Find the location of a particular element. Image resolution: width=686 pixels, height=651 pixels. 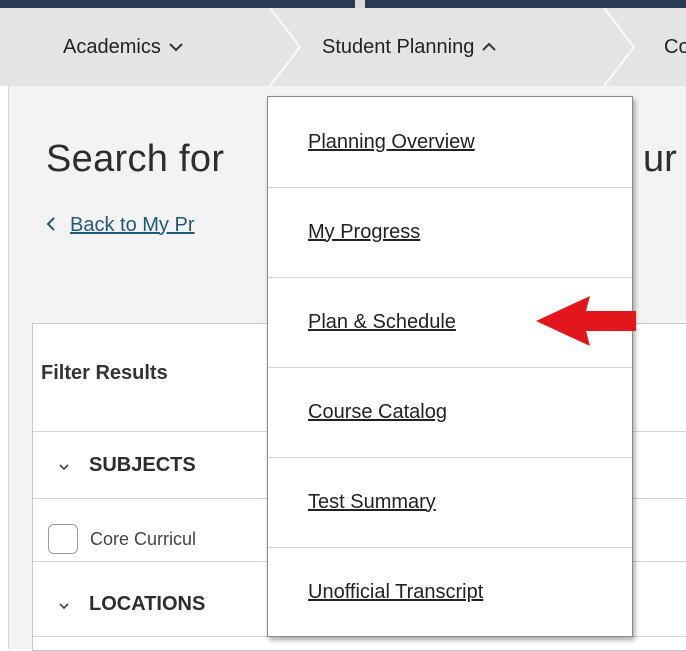

page-title-tail: ur is located at coordinates (660, 159).